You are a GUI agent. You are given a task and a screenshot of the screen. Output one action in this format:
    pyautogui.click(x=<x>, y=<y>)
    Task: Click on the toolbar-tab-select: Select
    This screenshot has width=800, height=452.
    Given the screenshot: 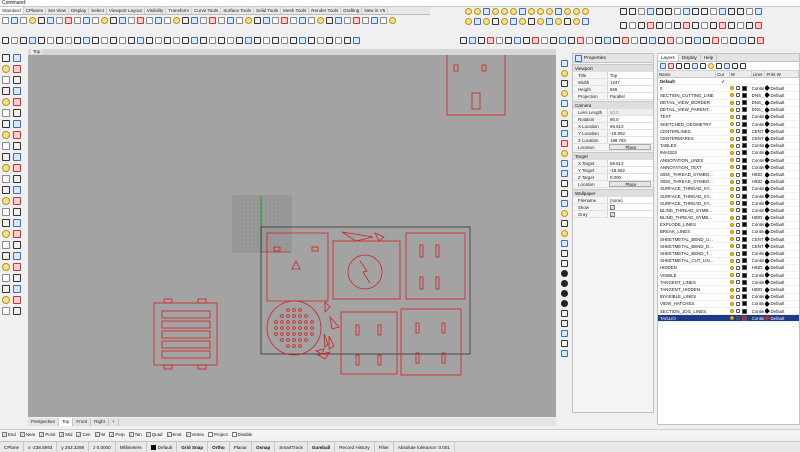 What is the action you would take?
    pyautogui.click(x=98, y=10)
    